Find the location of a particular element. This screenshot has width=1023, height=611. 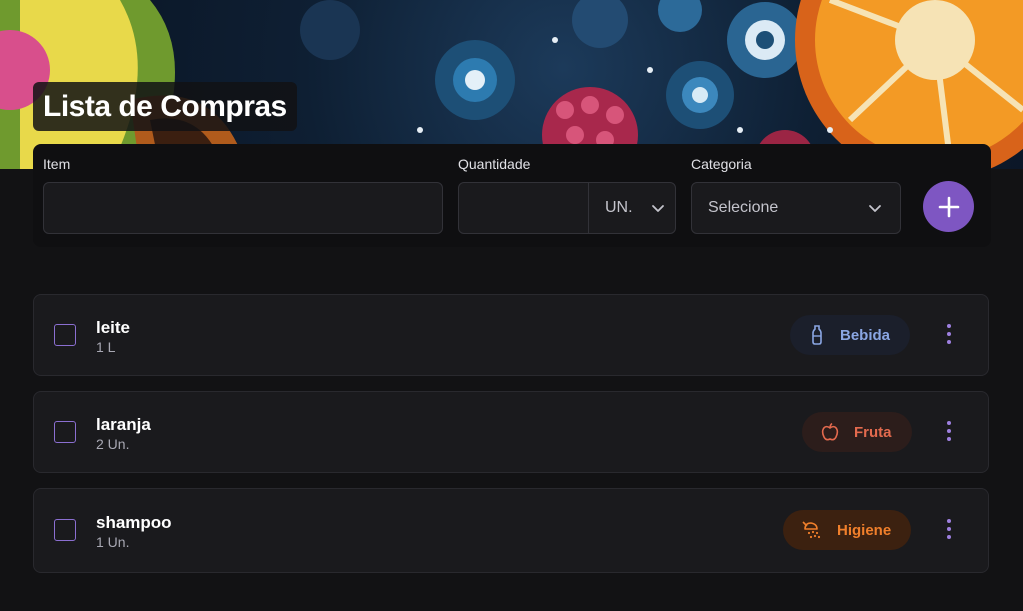

title-container: Lista de Compras is located at coordinates (165, 106).